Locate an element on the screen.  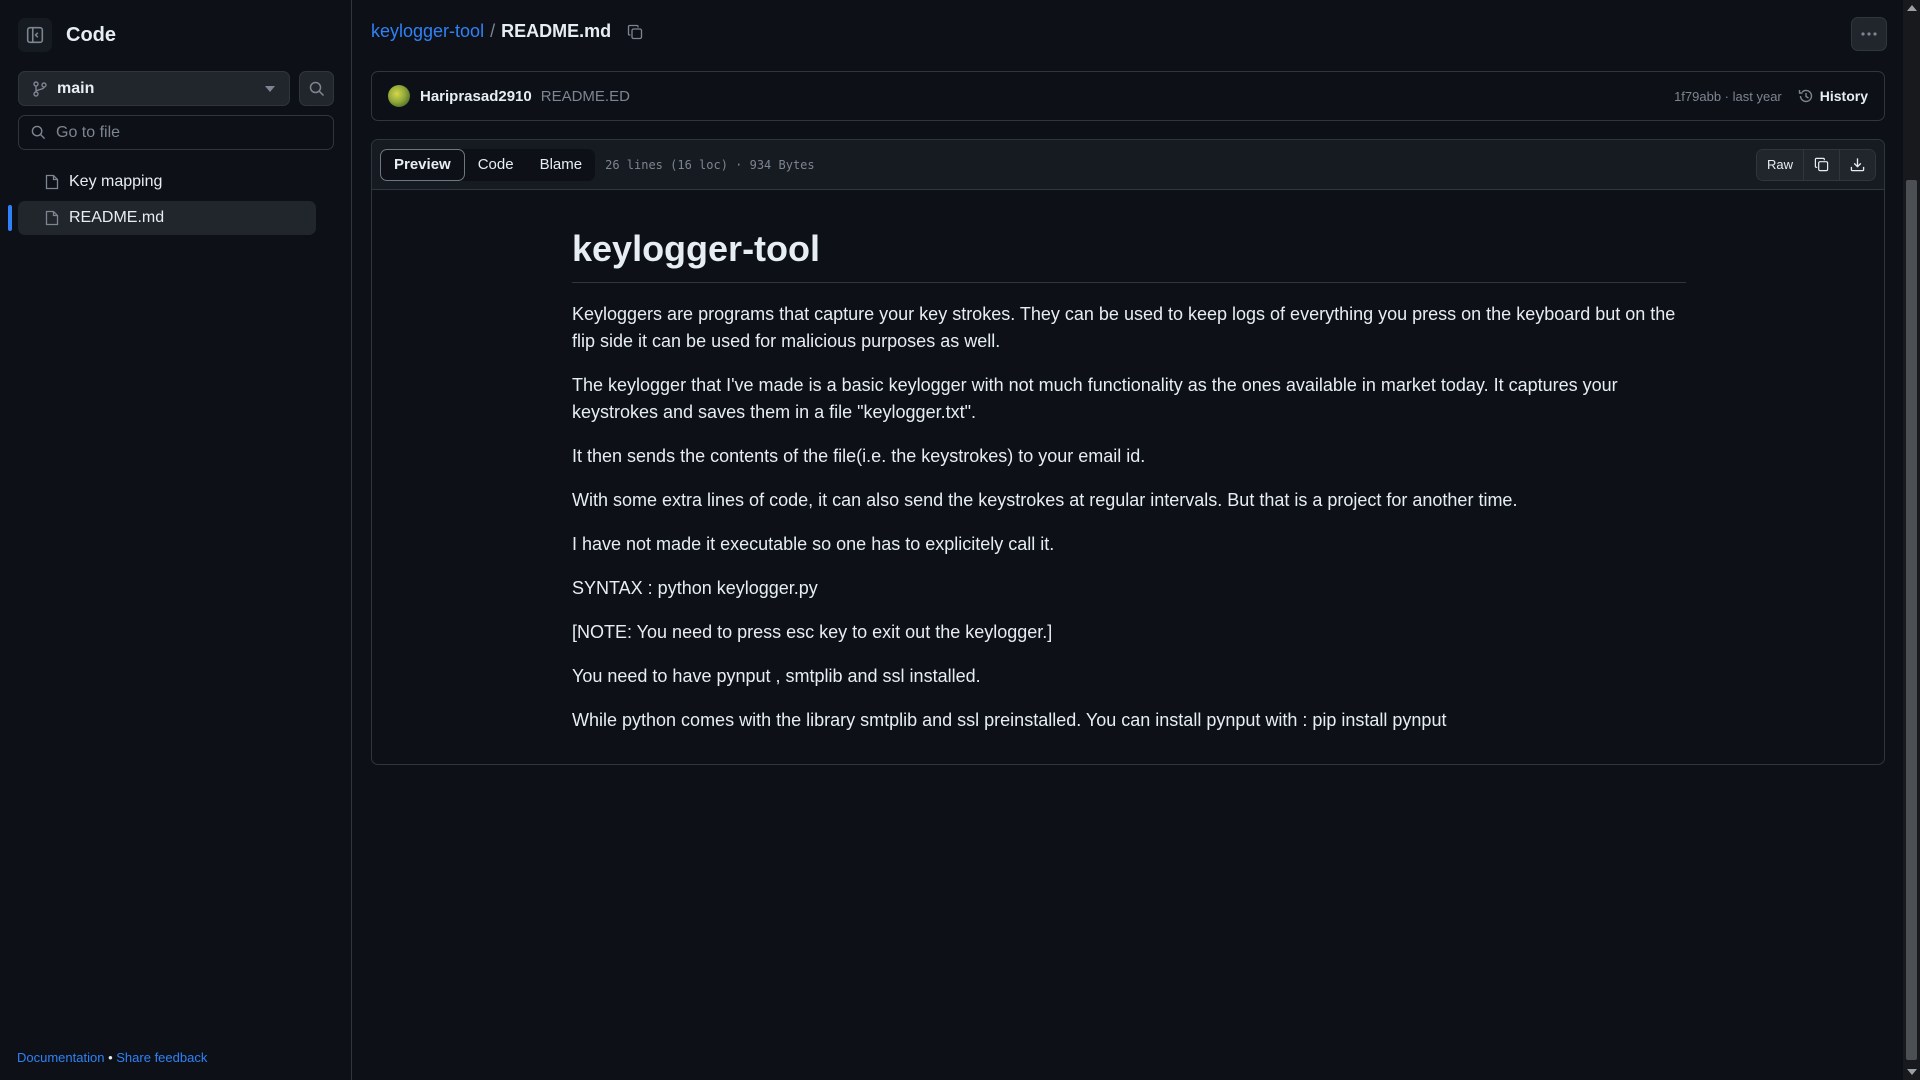
file-list: Key mapping README.md is located at coordinates (162, 201).